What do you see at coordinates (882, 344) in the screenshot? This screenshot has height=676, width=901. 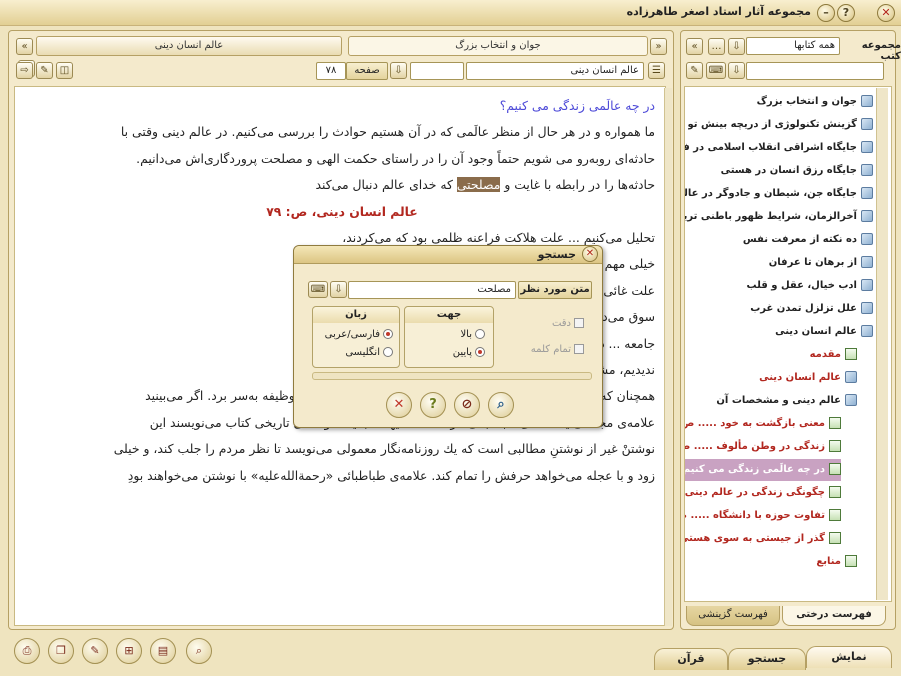 I see `tree-scrollbar` at bounding box center [882, 344].